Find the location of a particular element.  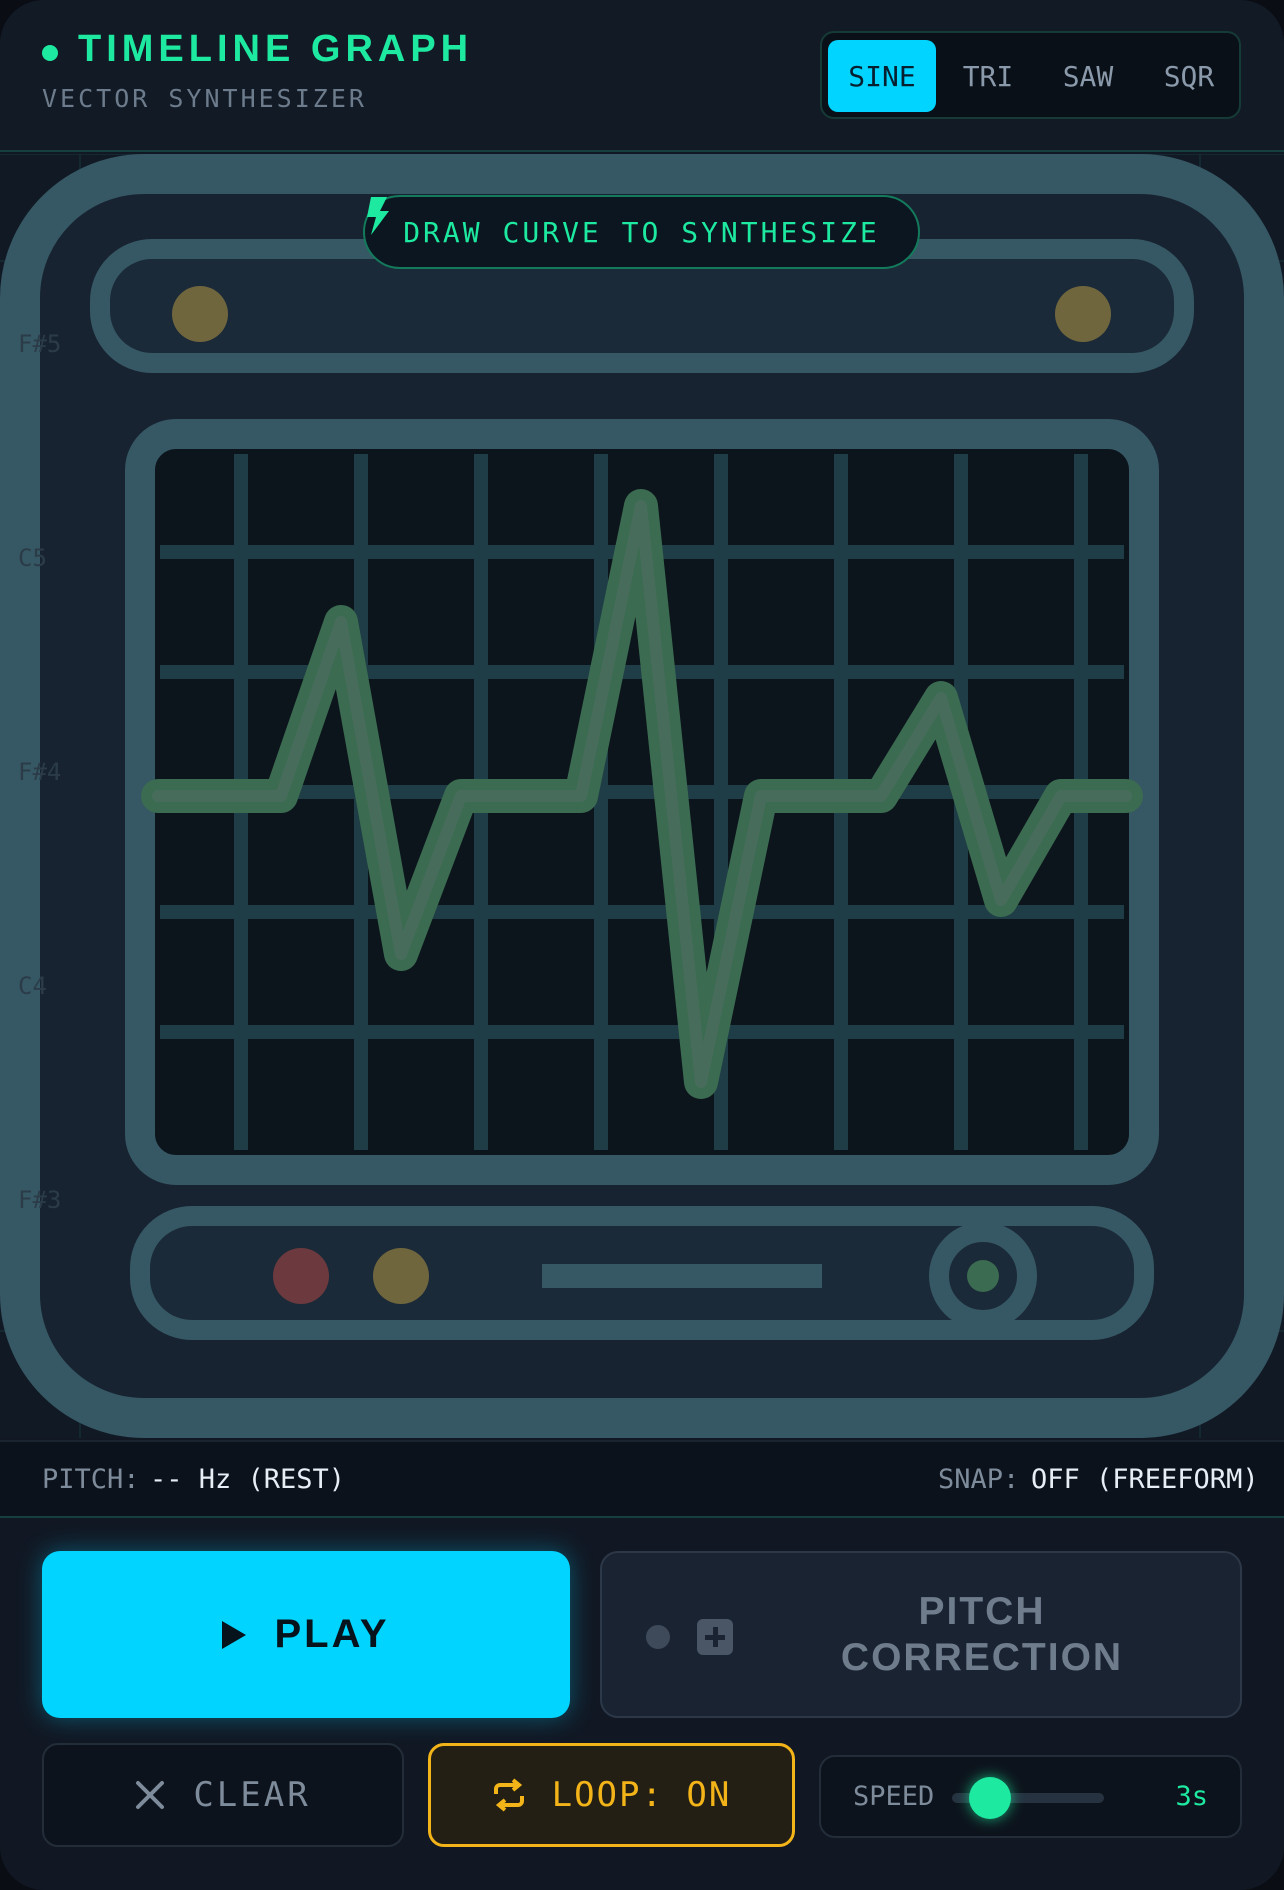

pitch-correction-button: PITCH CORRECTION is located at coordinates (921, 1634).